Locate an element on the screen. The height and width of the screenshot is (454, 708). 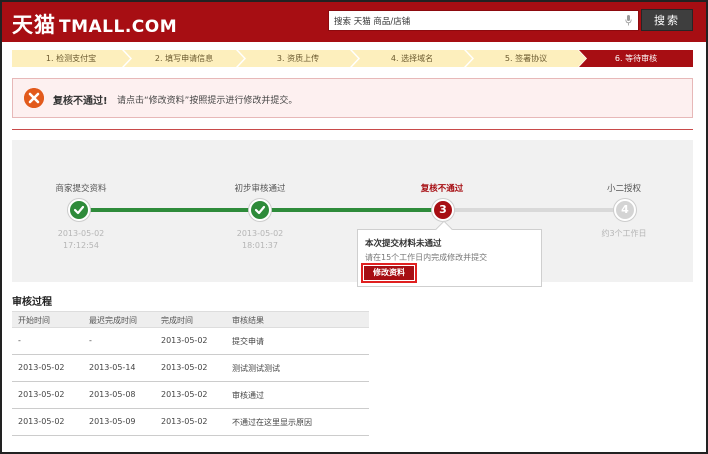
stage-node-3: 3 is located at coordinates (443, 210).